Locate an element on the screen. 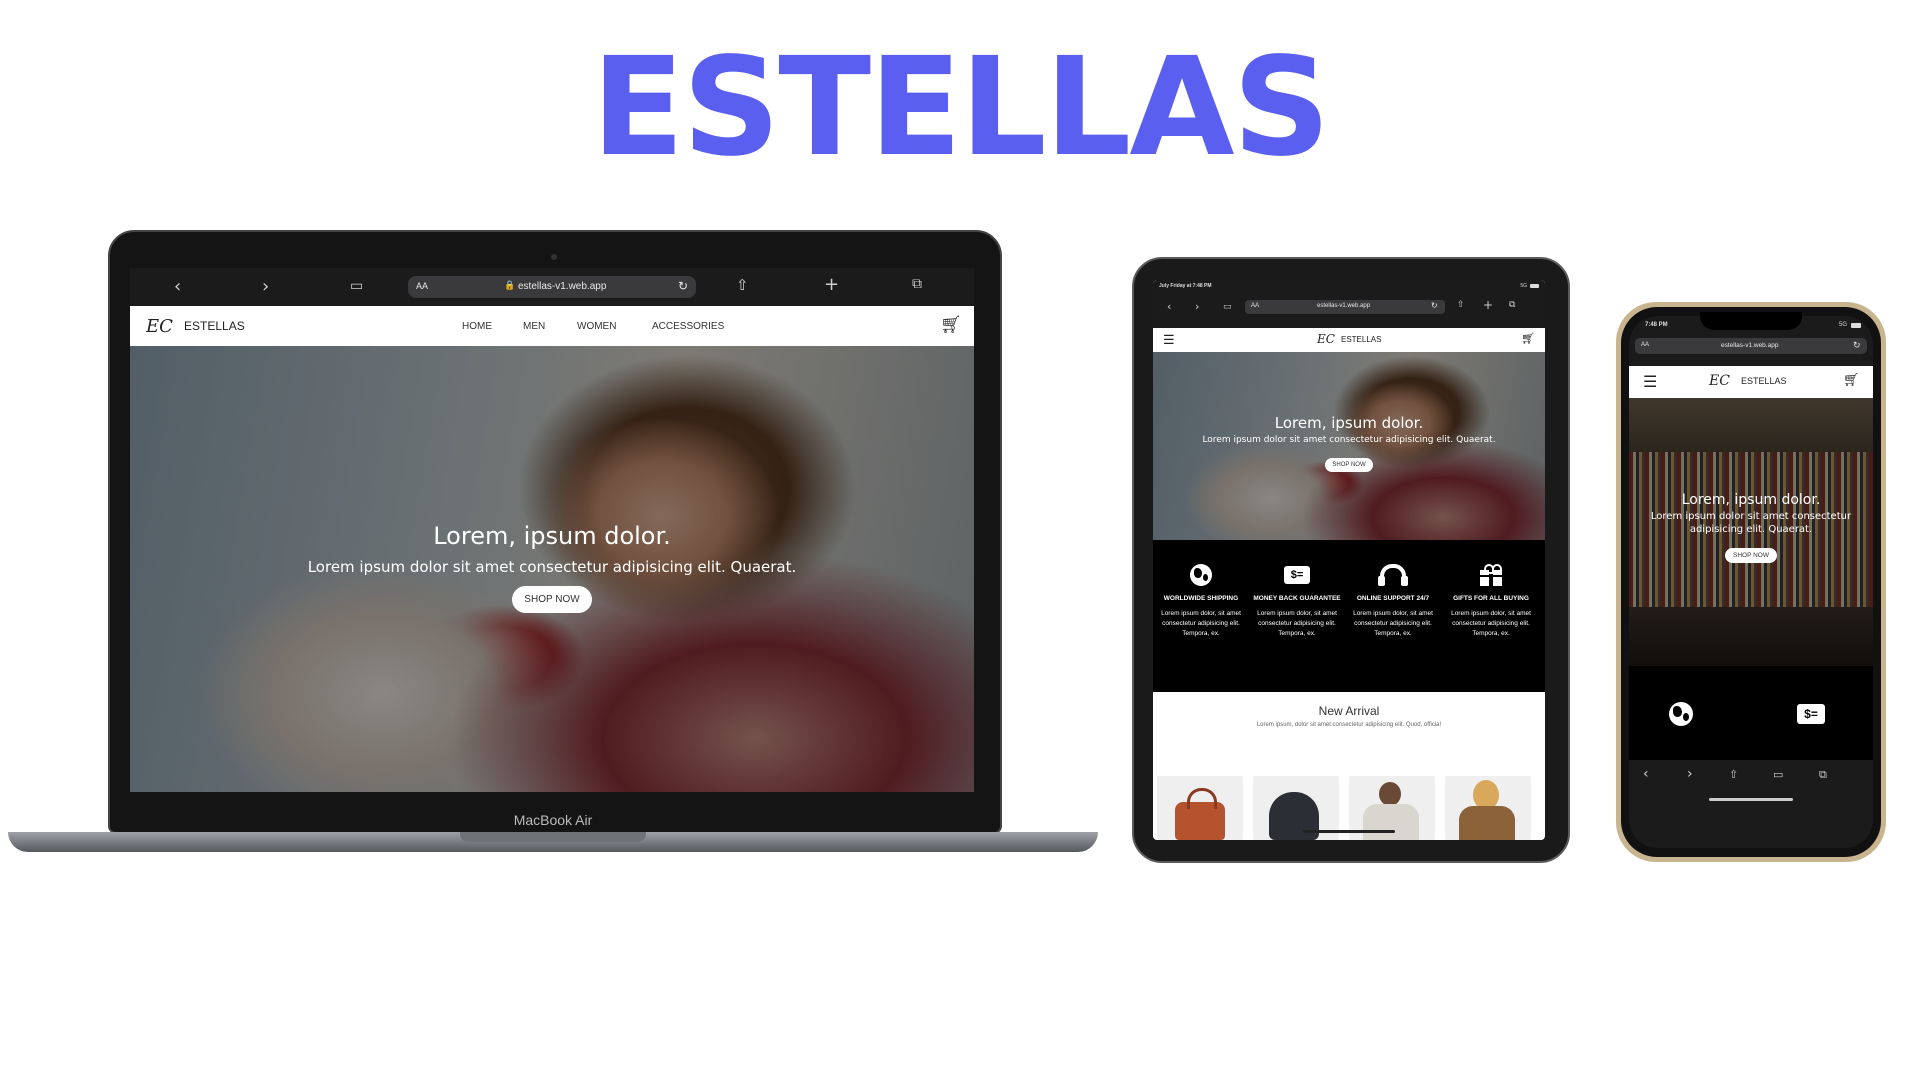 Image resolution: width=1920 pixels, height=1080 pixels. new-arrival-title: New Arrival is located at coordinates (1349, 711).